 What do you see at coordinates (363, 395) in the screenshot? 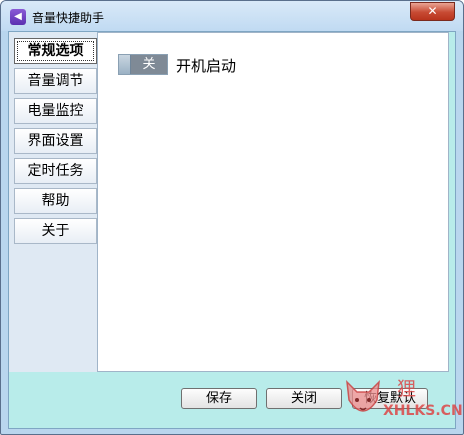
I see `fox-logo-icon` at bounding box center [363, 395].